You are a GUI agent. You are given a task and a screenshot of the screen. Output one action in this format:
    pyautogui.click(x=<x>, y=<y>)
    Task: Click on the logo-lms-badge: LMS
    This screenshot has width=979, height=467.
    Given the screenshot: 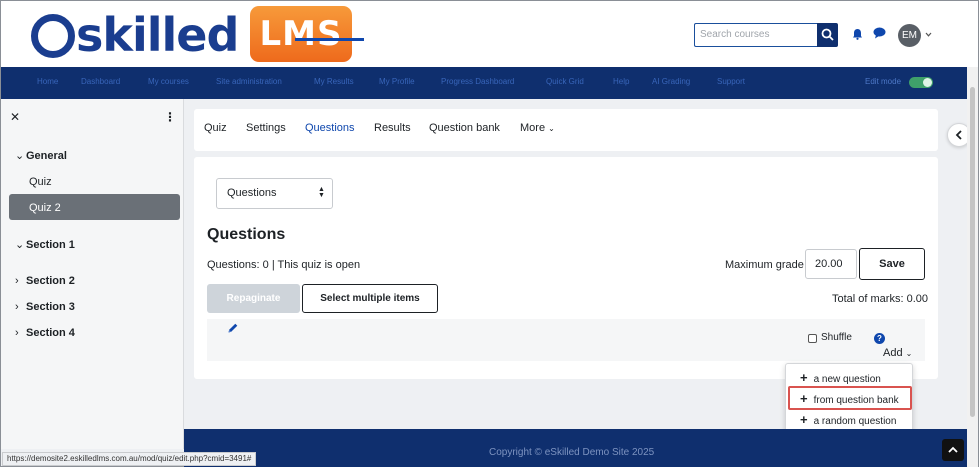 What is the action you would take?
    pyautogui.click(x=301, y=34)
    